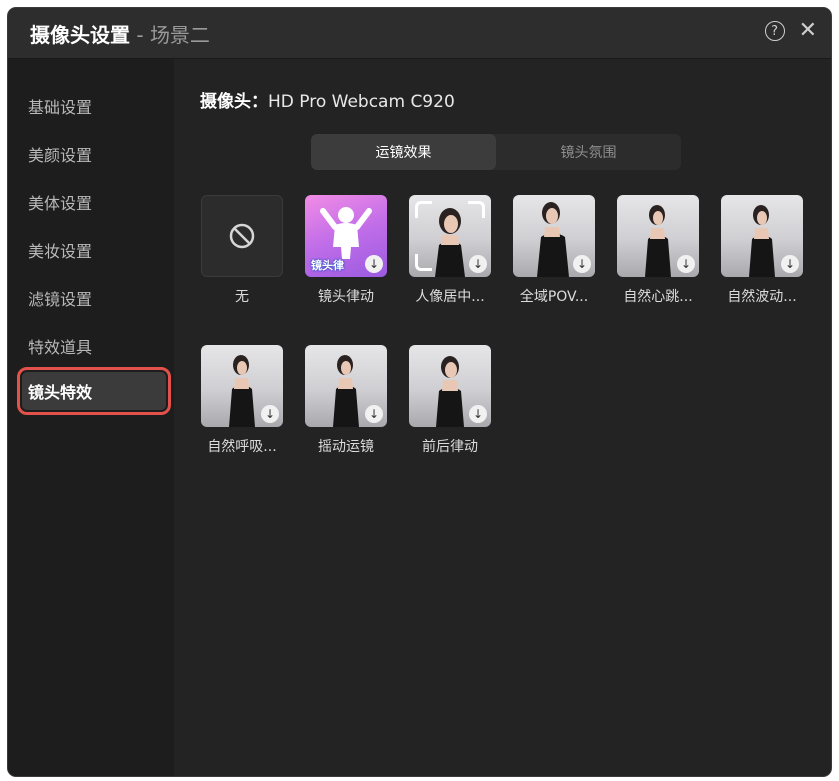 This screenshot has height=781, width=839. I want to click on sidebar-item-filter: 滤镜设置, so click(94, 298).